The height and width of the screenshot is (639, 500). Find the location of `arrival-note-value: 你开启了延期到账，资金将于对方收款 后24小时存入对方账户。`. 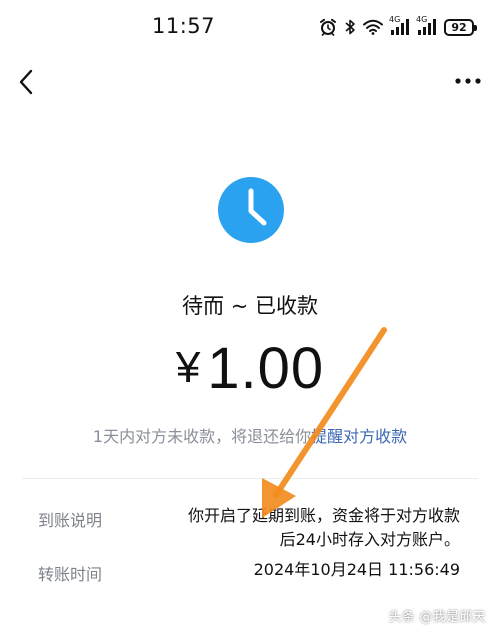

arrival-note-value: 你开启了延期到账，资金将于对方收款 后24小时存入对方账户。 is located at coordinates (324, 528).